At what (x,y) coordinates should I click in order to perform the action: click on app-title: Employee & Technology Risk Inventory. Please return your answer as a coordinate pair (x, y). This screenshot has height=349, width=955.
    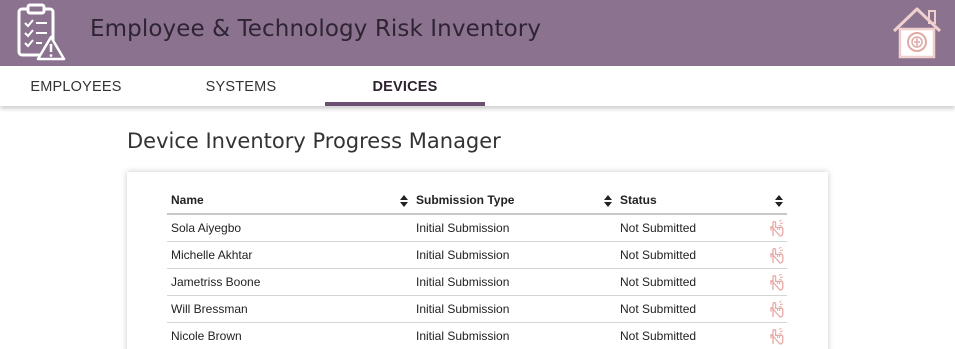
    Looking at the image, I should click on (316, 29).